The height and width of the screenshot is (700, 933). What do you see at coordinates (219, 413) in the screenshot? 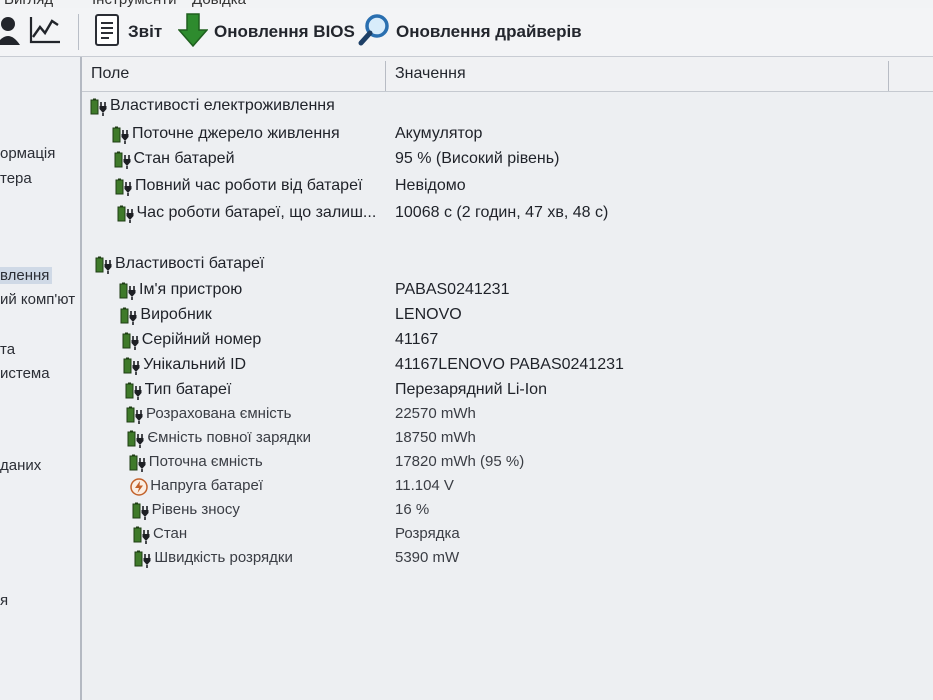
I see `property-name: Розрахована ємність` at bounding box center [219, 413].